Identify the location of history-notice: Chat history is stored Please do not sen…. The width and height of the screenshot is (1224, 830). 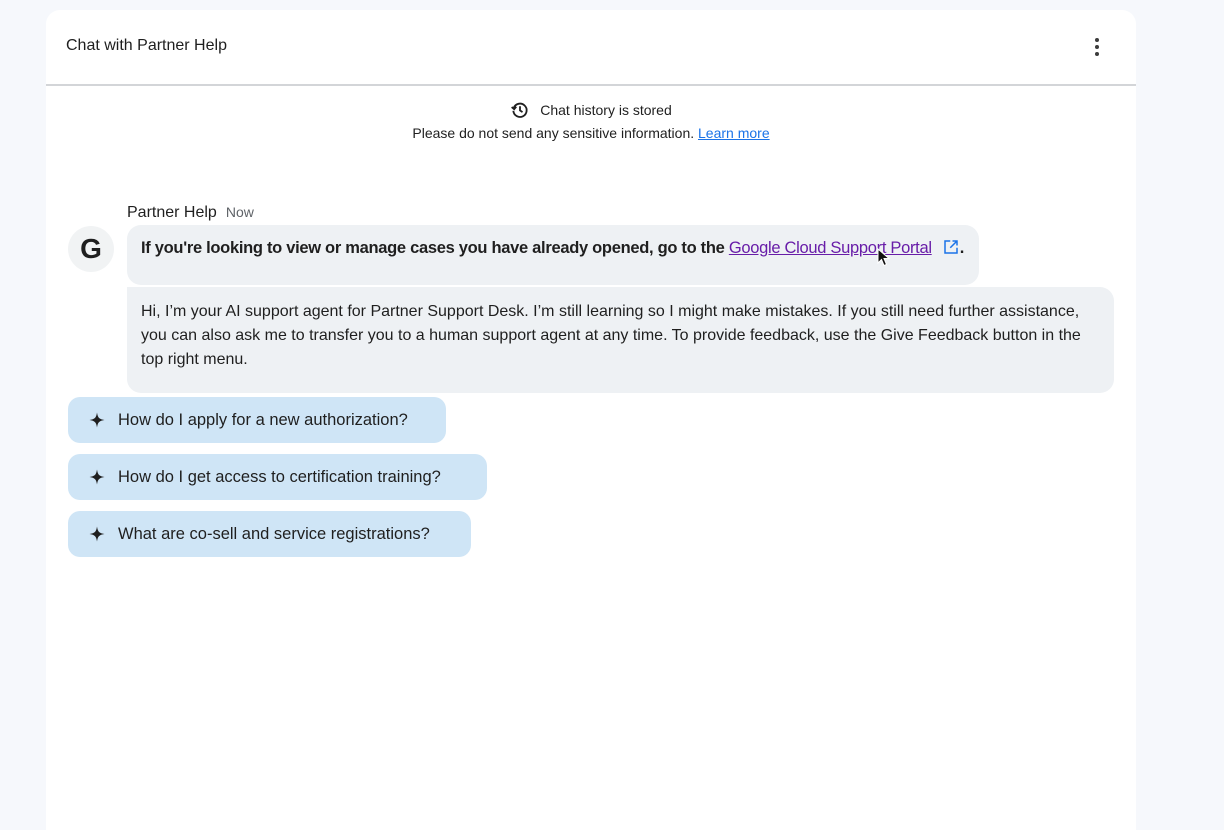
(591, 120).